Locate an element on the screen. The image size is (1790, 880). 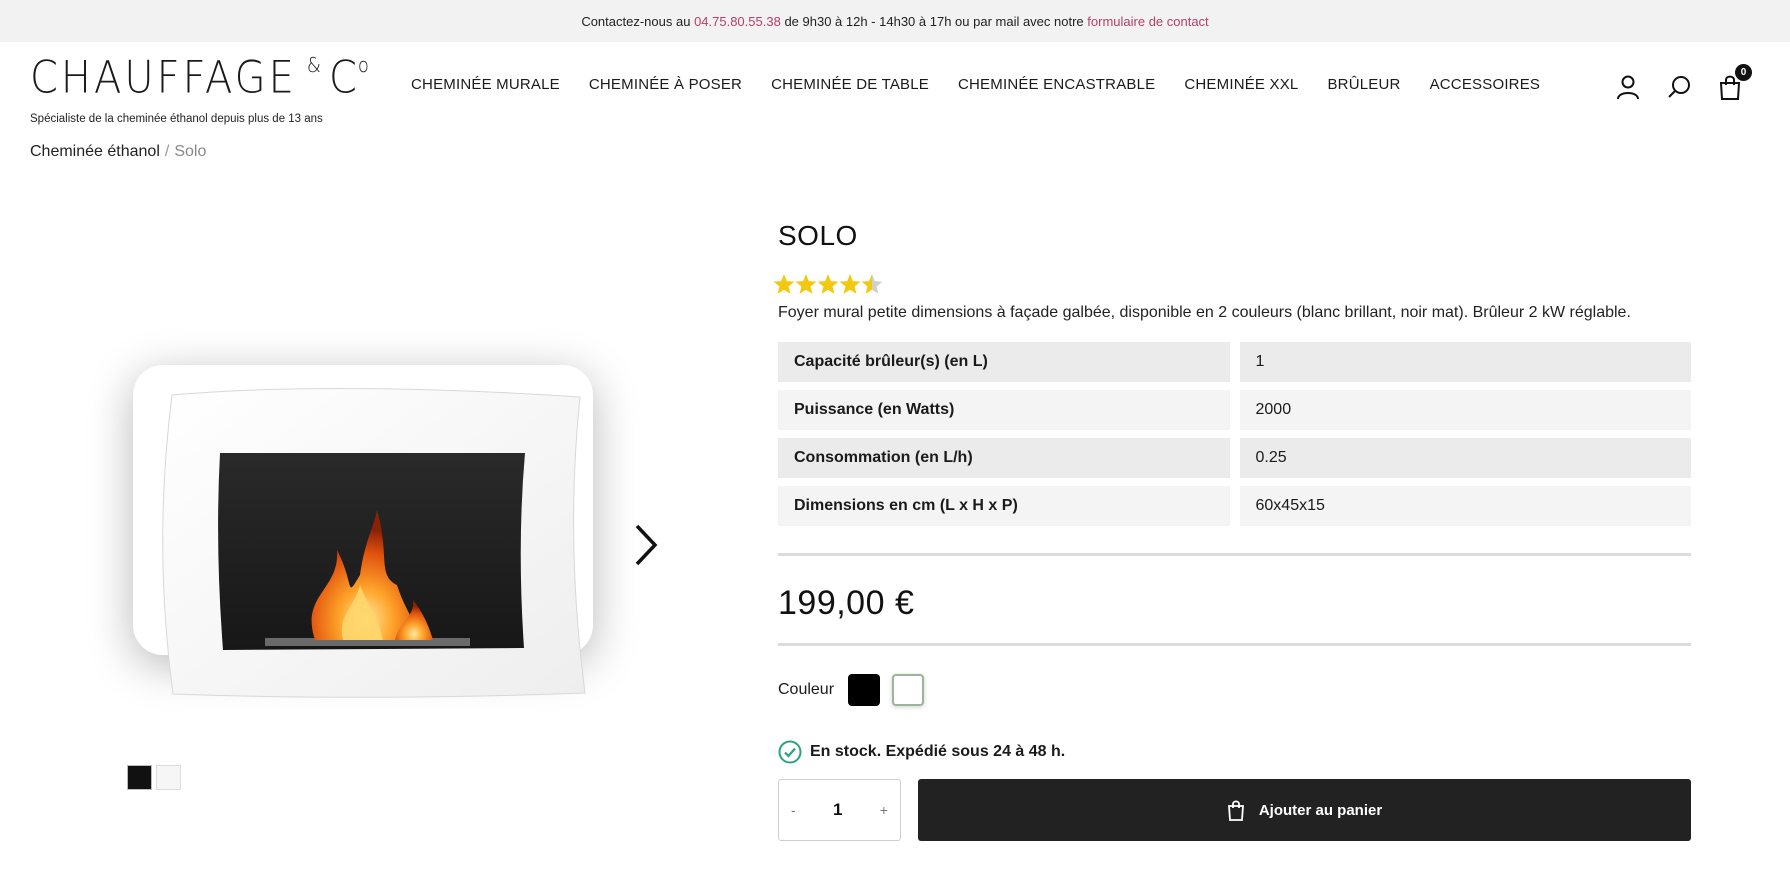
check-circle-icon is located at coordinates (790, 752).